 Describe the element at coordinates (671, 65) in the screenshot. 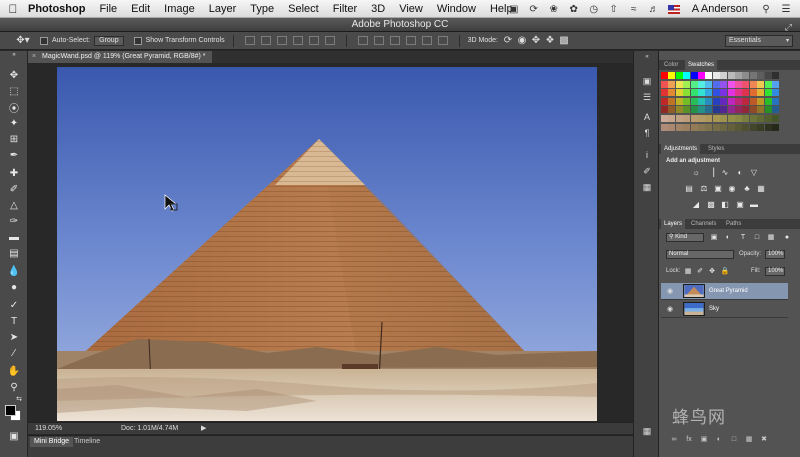

I see `tab-color: Color` at that location.